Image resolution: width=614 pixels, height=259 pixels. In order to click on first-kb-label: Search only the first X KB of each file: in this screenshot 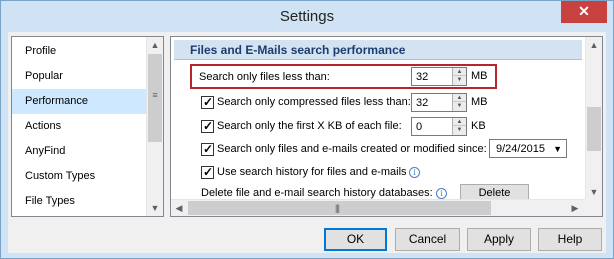, I will do `click(309, 126)`.